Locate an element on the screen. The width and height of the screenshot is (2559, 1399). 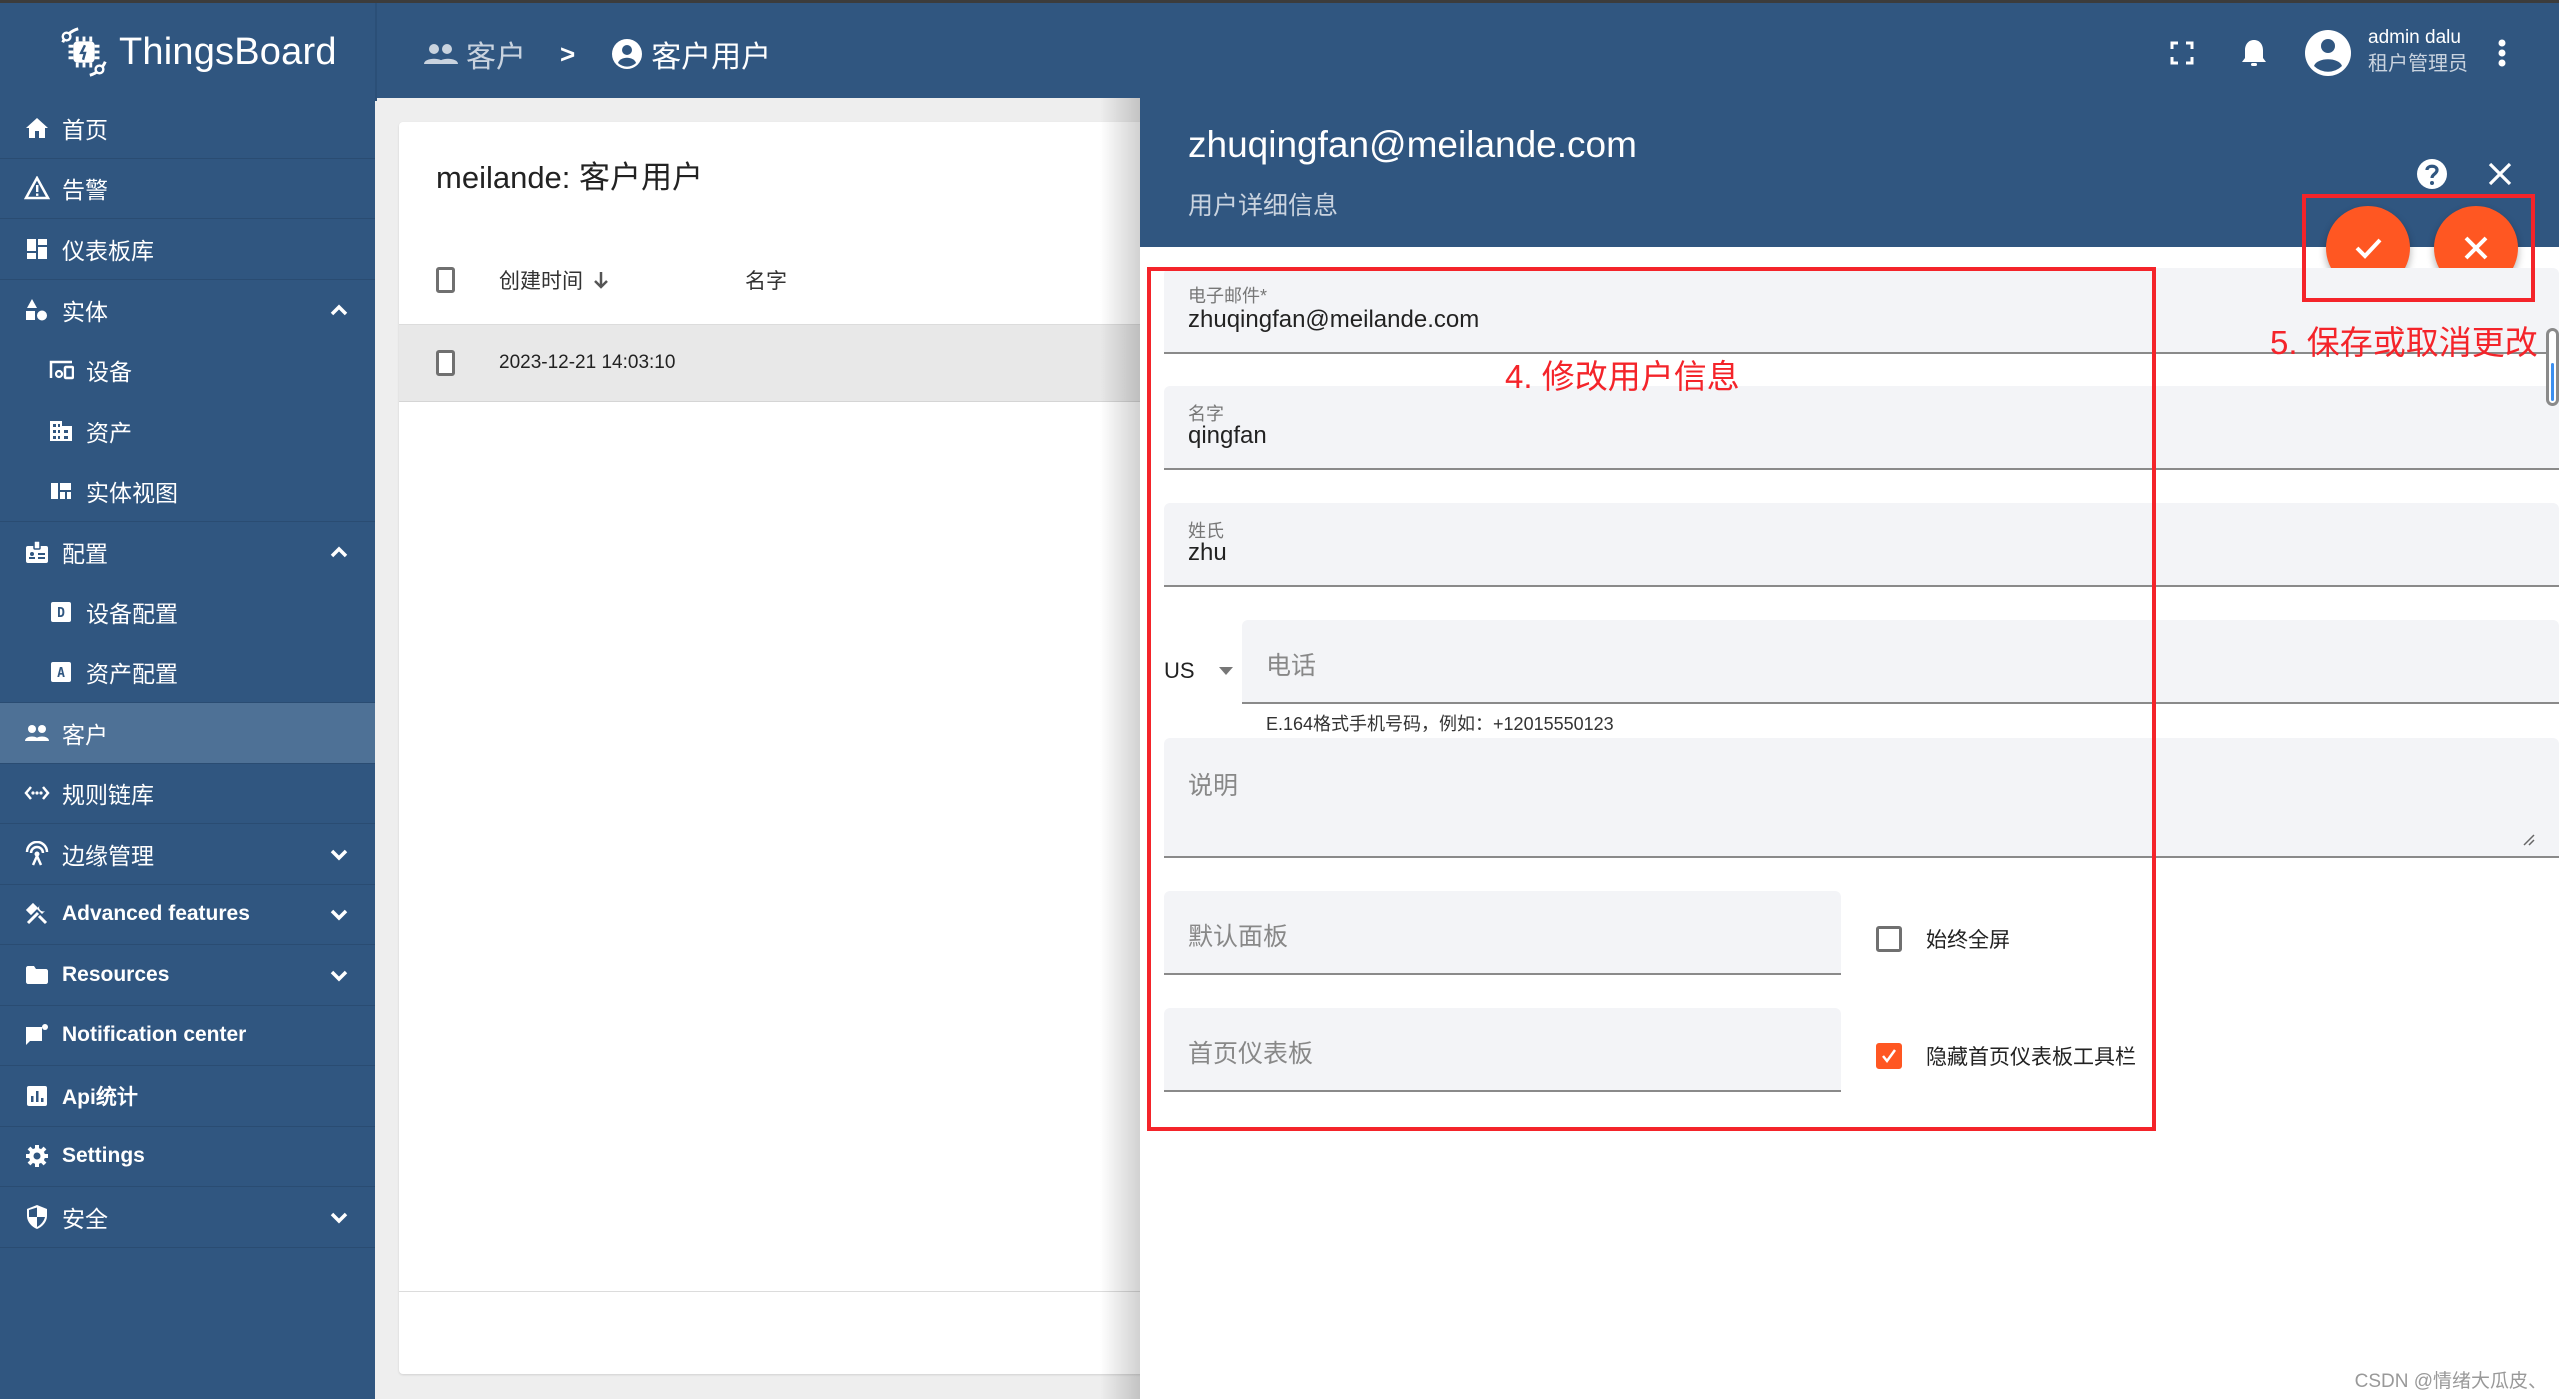
construction-icon is located at coordinates (37, 914).